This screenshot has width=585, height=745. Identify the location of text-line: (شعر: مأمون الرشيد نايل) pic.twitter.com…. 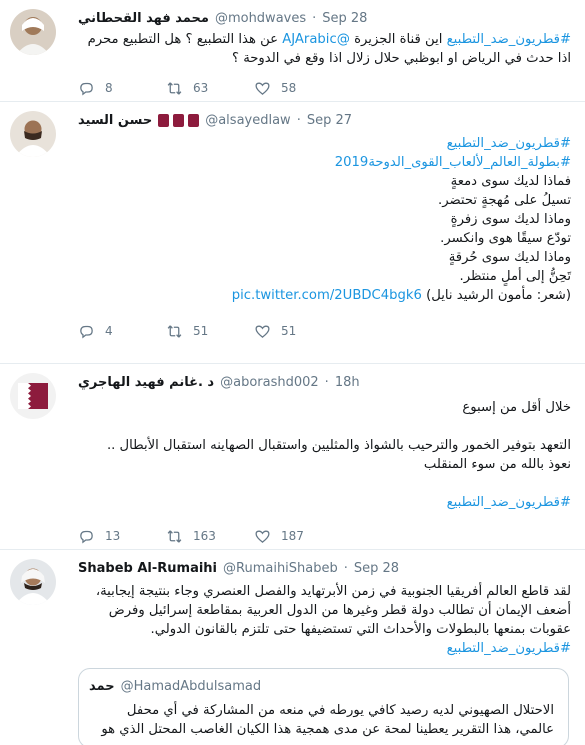
(324, 295).